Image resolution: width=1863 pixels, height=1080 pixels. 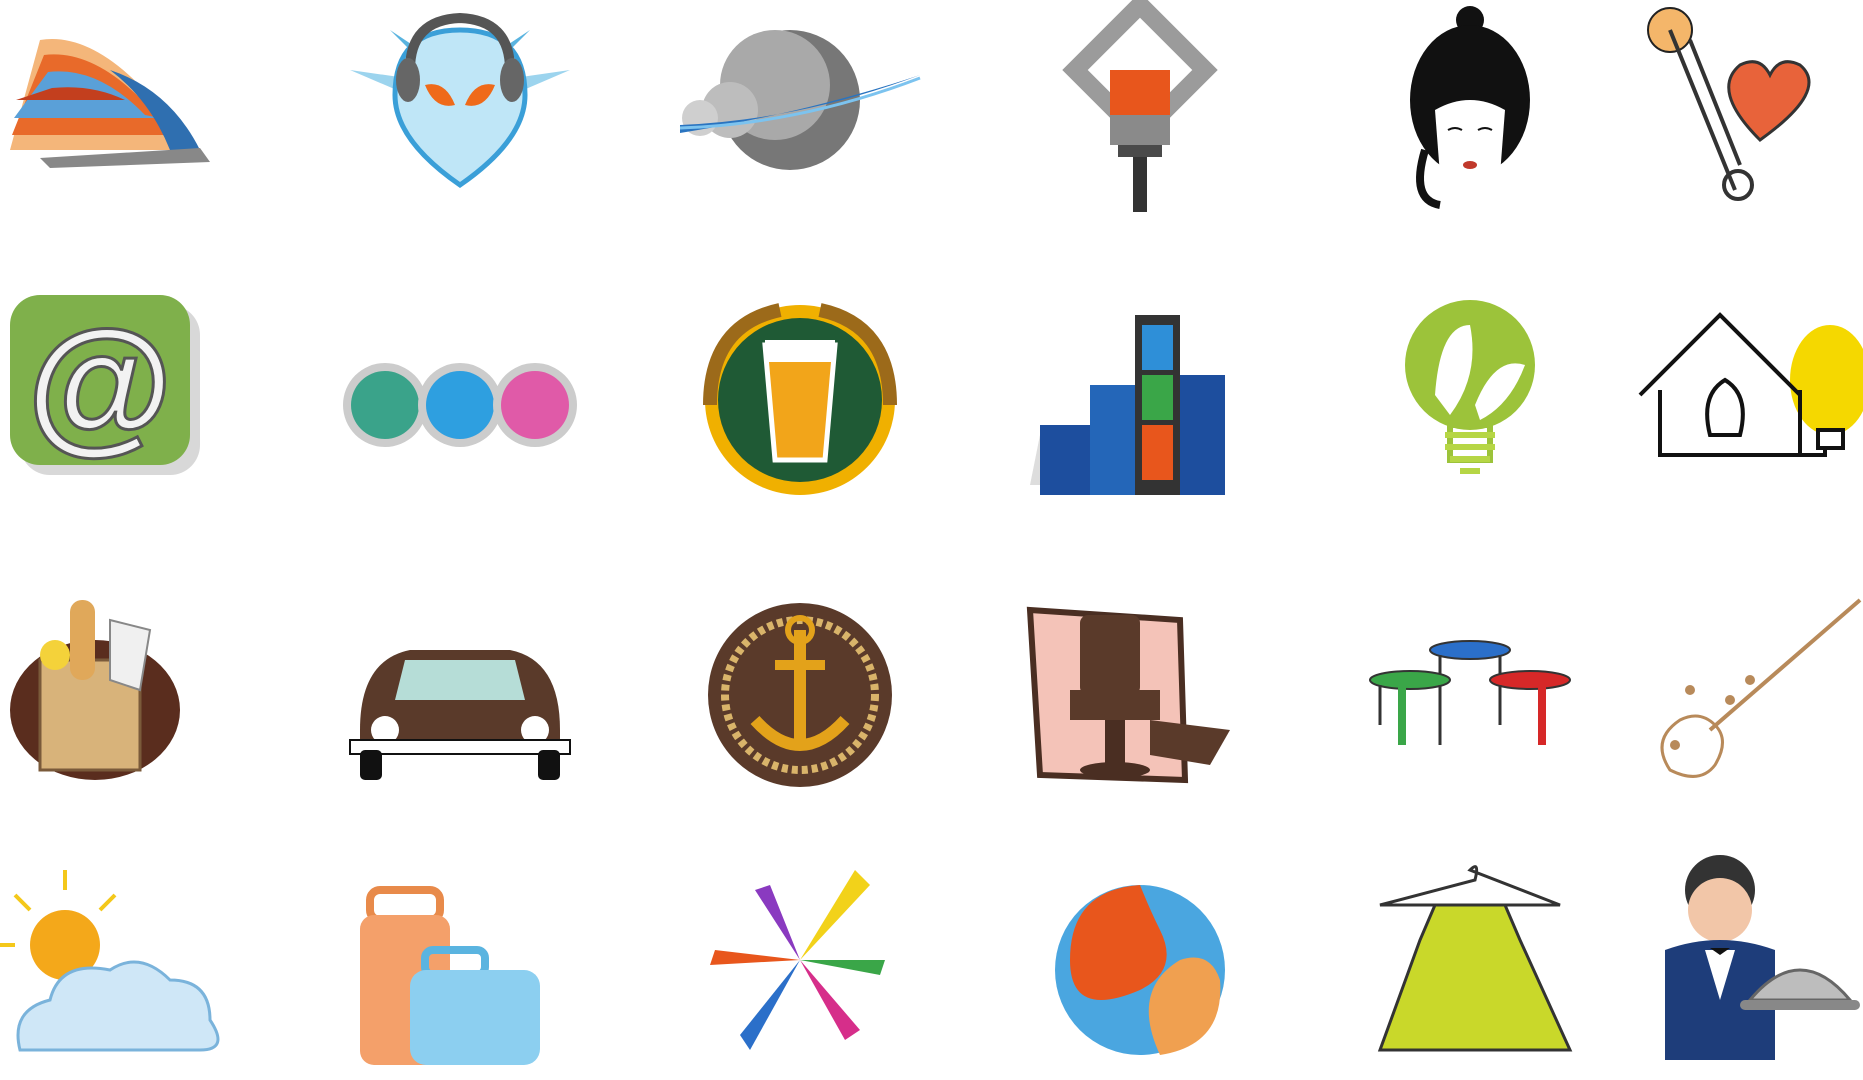 What do you see at coordinates (1746, 115) in the screenshot?
I see `safety-pin-heart-icon` at bounding box center [1746, 115].